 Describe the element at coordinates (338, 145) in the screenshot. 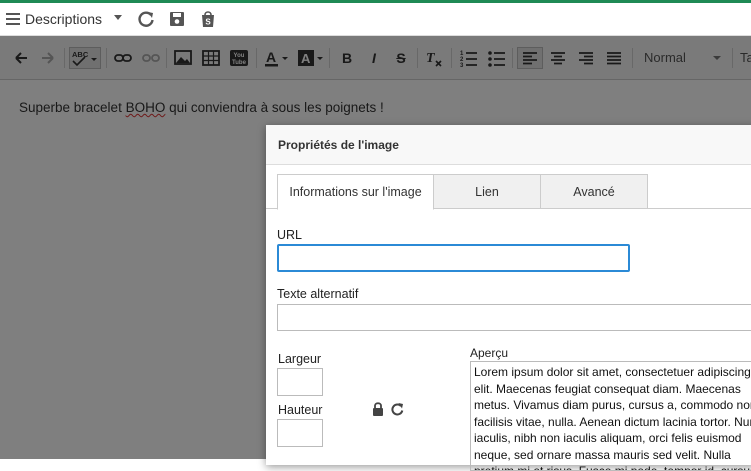

I see `dialog-title: Propriétés de l'image` at that location.